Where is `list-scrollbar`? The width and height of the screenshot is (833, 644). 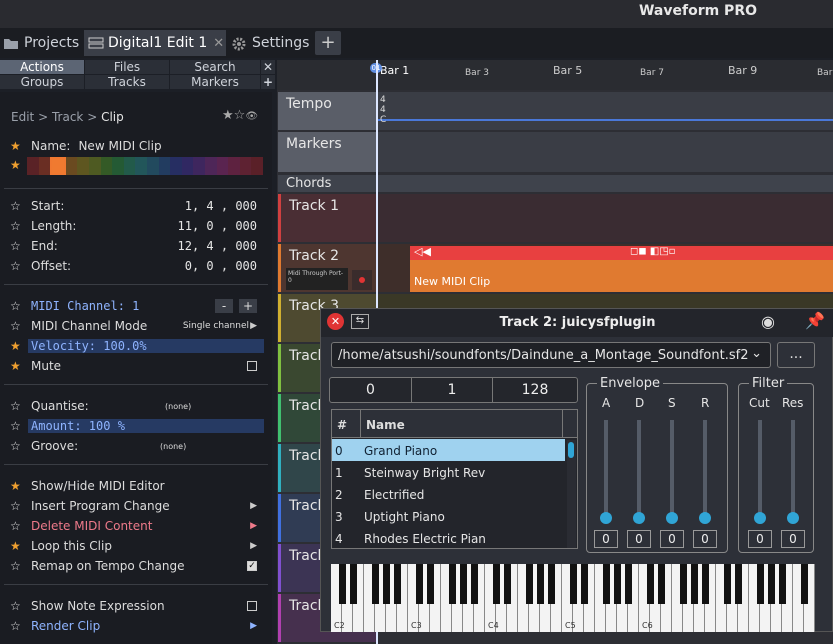
list-scrollbar is located at coordinates (571, 494).